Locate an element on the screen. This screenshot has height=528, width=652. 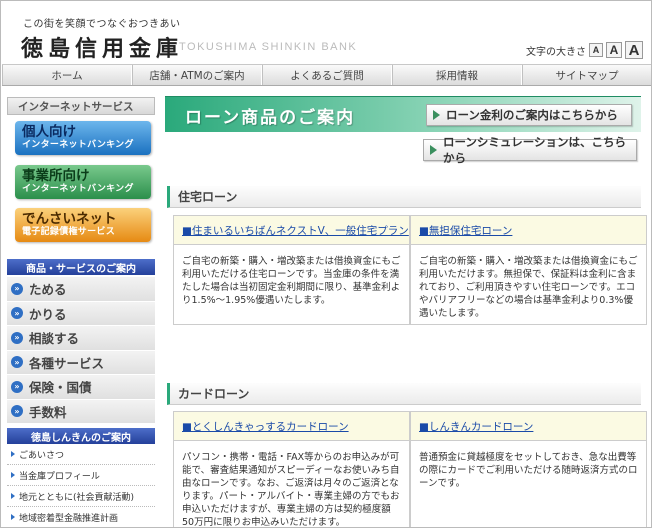
site-logo: 徳島信用金庫 is located at coordinates (102, 47).